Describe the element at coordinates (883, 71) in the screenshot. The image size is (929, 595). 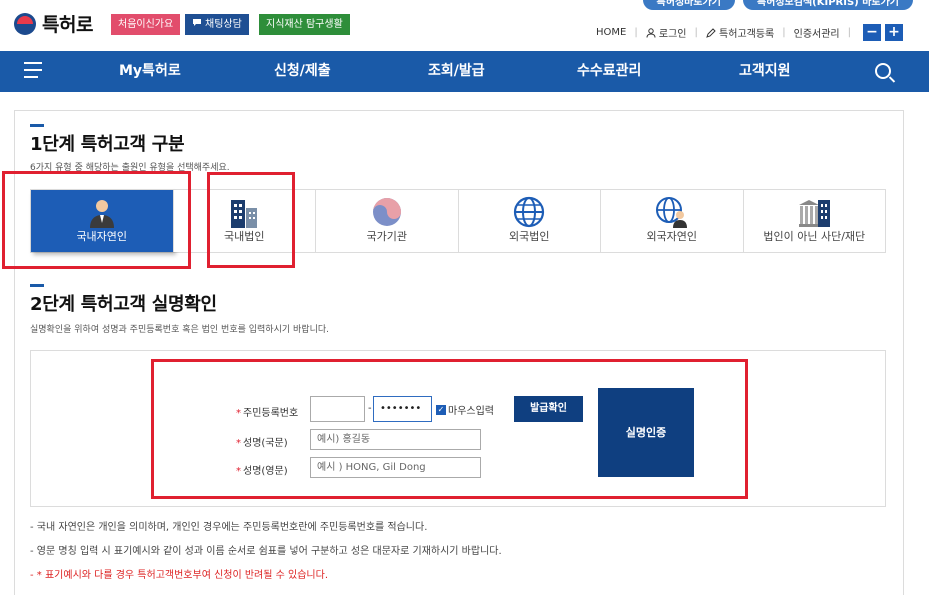
I see `search-icon` at that location.